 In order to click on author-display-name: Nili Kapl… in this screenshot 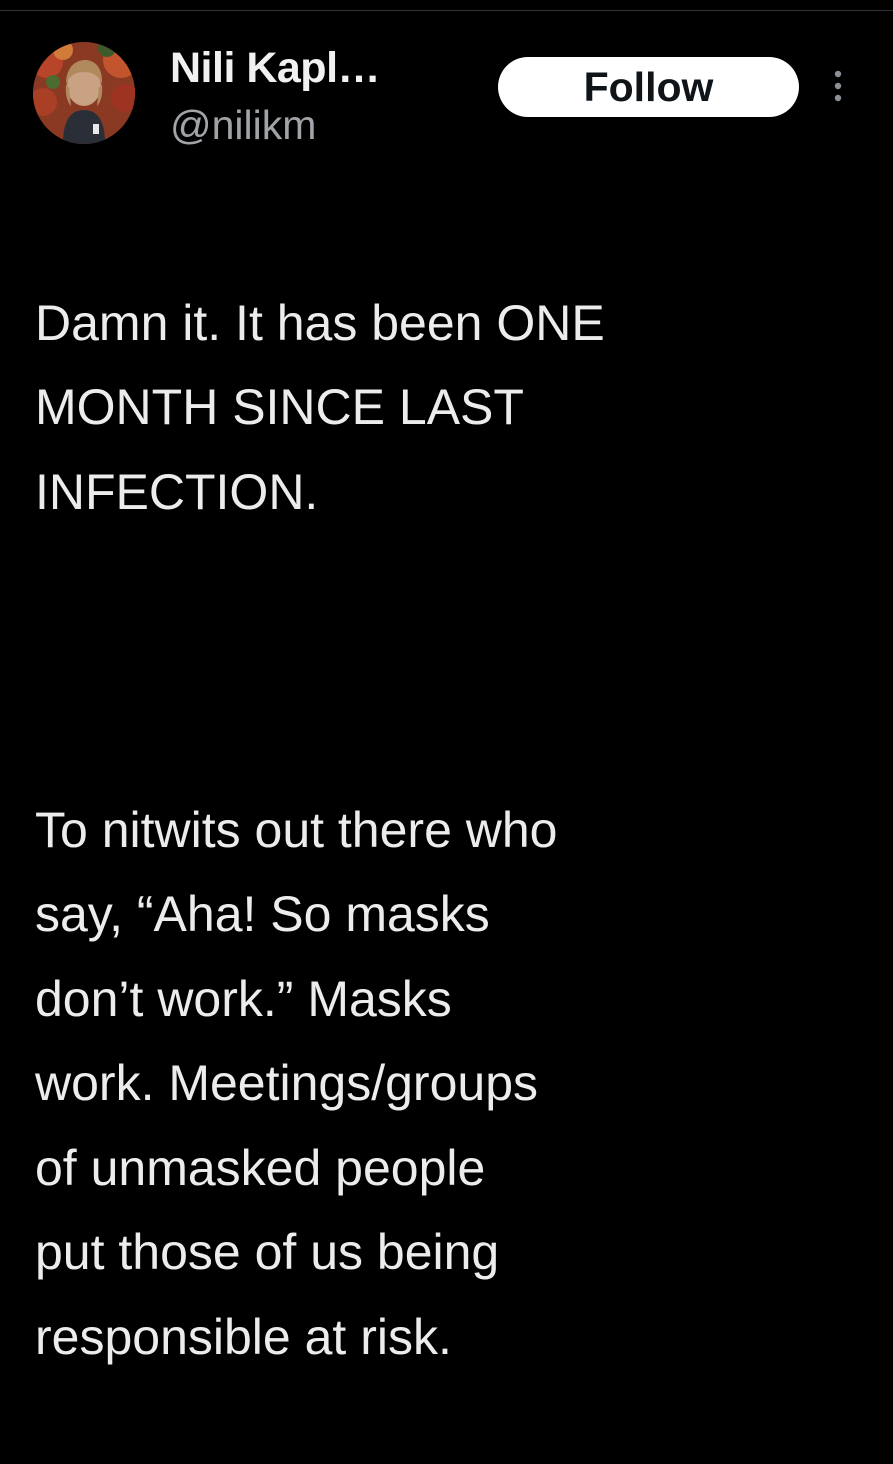, I will do `click(275, 68)`.